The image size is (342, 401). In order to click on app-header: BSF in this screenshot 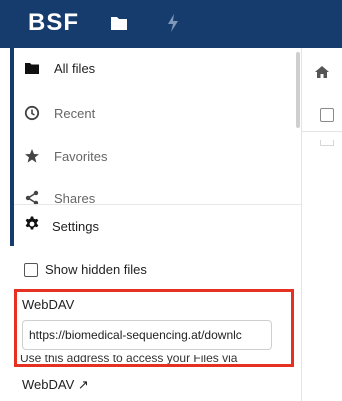, I will do `click(171, 24)`.